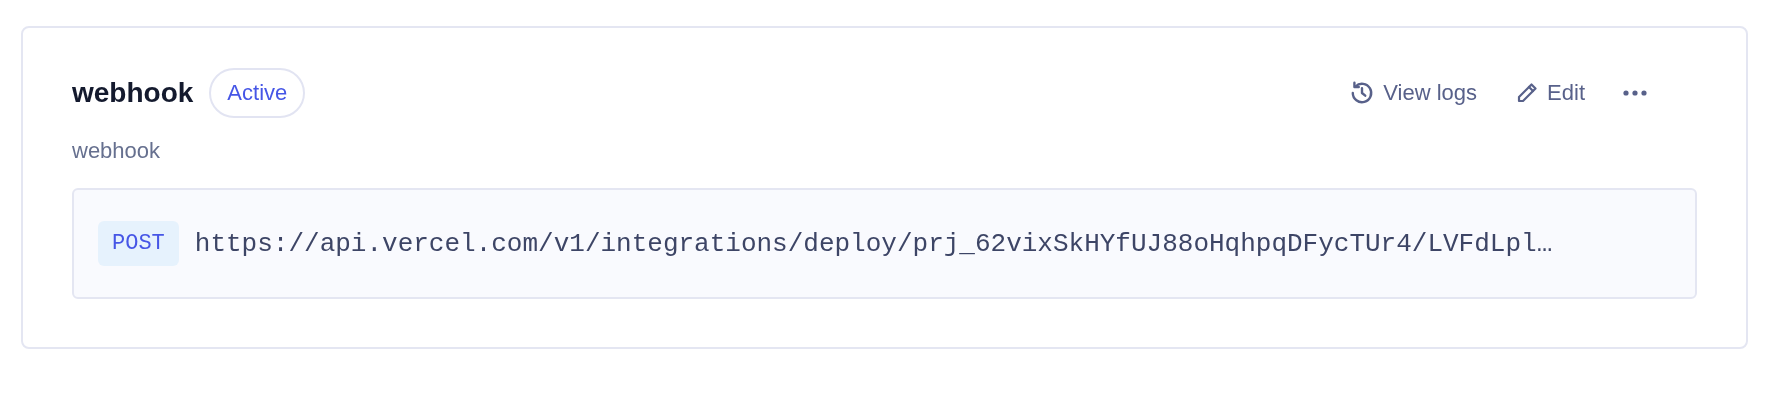 The image size is (1792, 400). What do you see at coordinates (1413, 93) in the screenshot?
I see `view-logs-button: View logs` at bounding box center [1413, 93].